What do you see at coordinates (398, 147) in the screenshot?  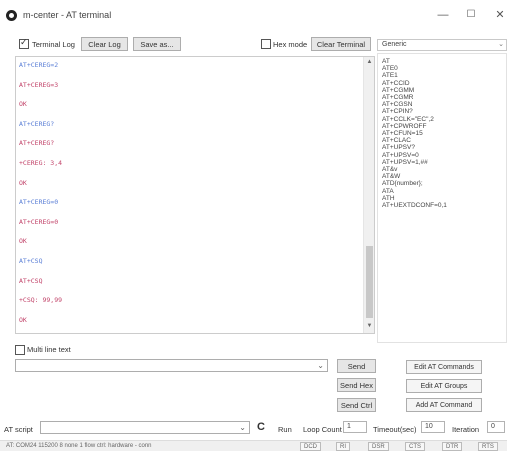 I see `at-command-item: AT+UPSV?` at bounding box center [398, 147].